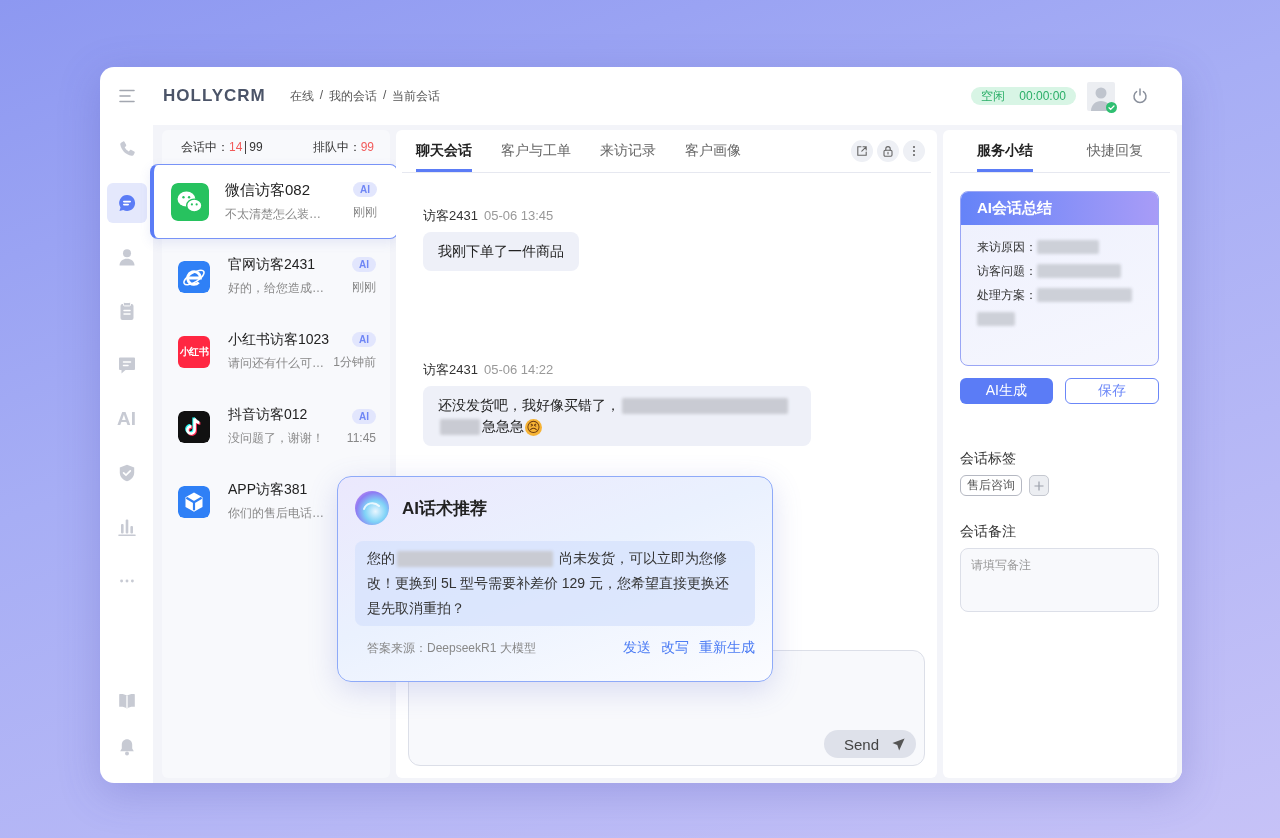 The width and height of the screenshot is (1280, 838). Describe the element at coordinates (276, 351) in the screenshot. I see `conversation-item: 小红书 小红书访客1023 请问还有什么可… AI 1分钟前` at that location.